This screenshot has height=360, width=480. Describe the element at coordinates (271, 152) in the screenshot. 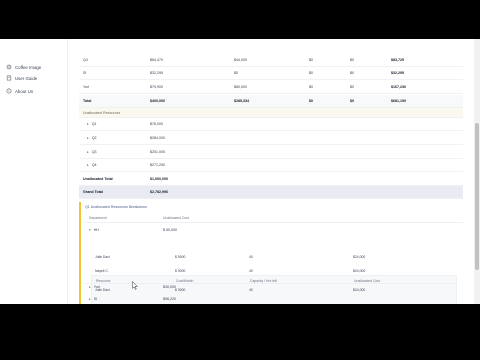

I see `unallocated-row-q3: ▸ Q3 $251,000` at that location.